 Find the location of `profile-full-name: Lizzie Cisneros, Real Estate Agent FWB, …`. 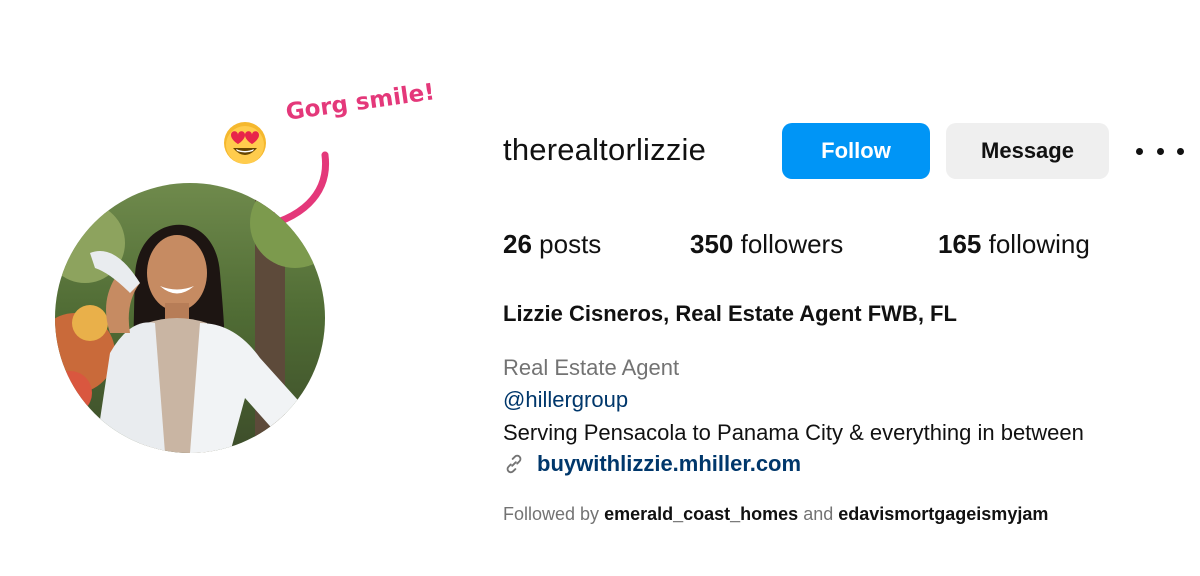

profile-full-name: Lizzie Cisneros, Real Estate Agent FWB, … is located at coordinates (730, 313).